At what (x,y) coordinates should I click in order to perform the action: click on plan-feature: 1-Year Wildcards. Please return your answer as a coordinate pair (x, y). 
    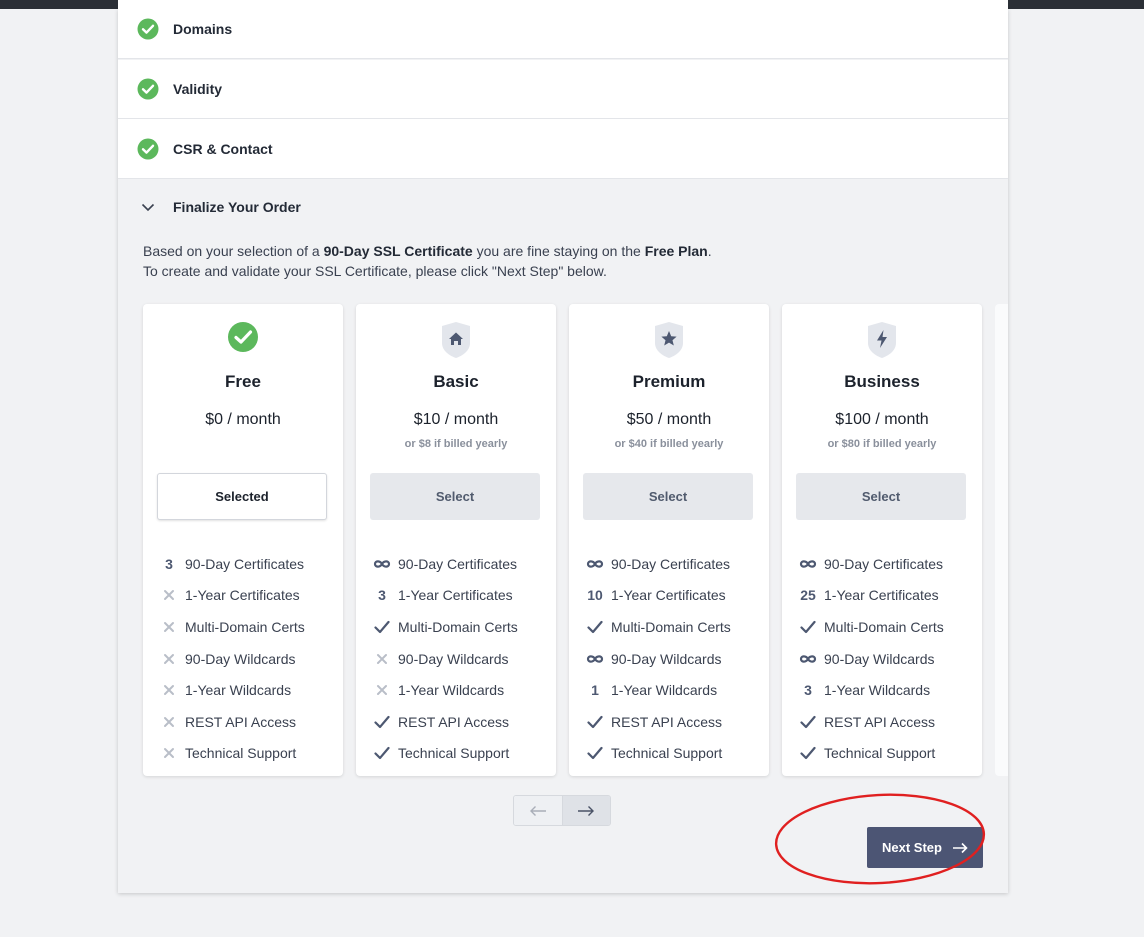
    Looking at the image, I should click on (225, 690).